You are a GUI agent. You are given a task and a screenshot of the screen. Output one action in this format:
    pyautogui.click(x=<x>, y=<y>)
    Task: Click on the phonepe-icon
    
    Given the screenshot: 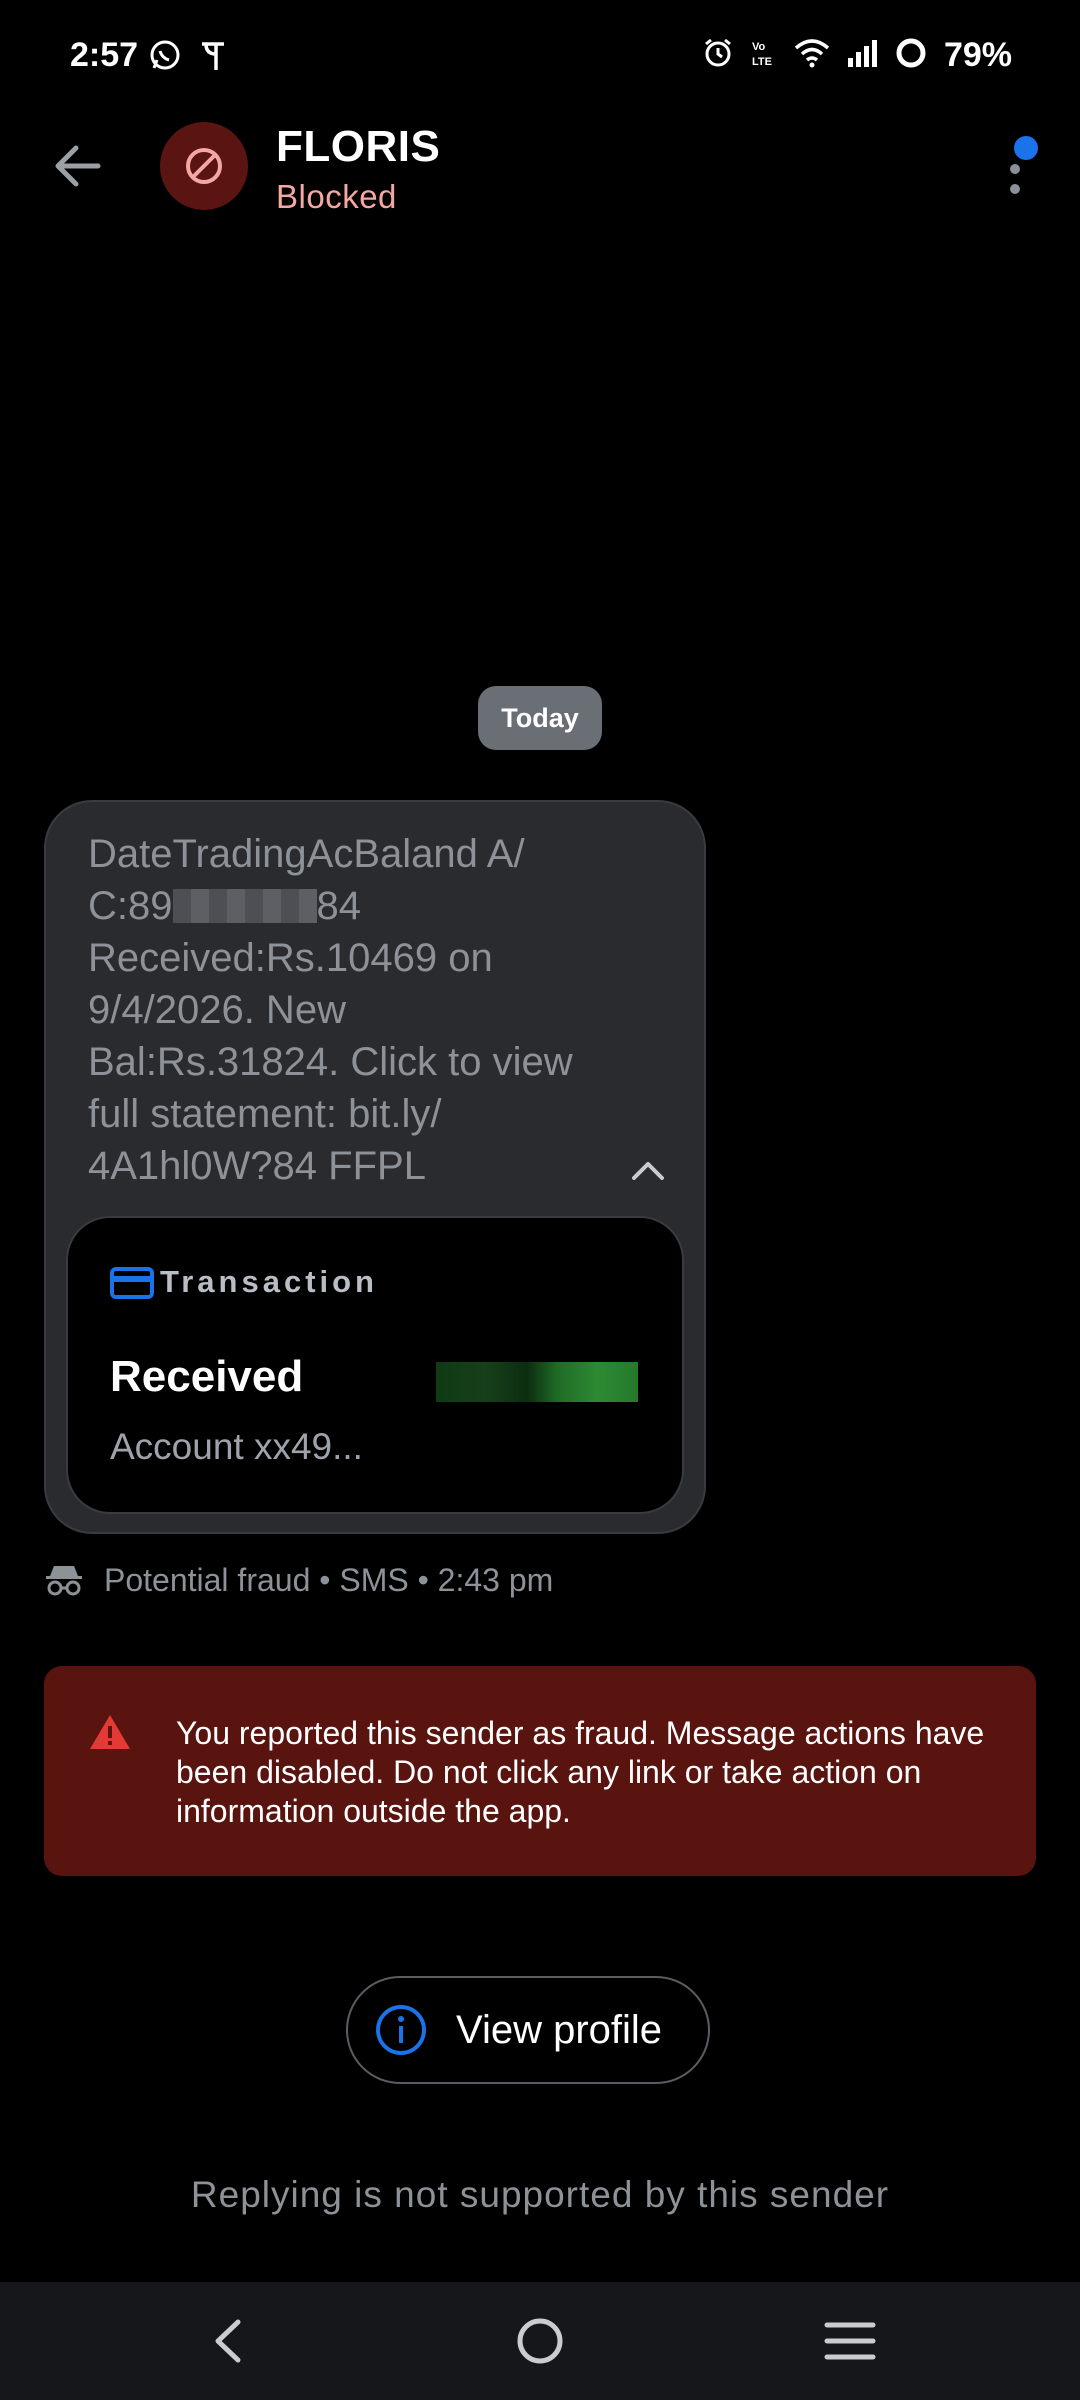 What is the action you would take?
    pyautogui.click(x=213, y=57)
    